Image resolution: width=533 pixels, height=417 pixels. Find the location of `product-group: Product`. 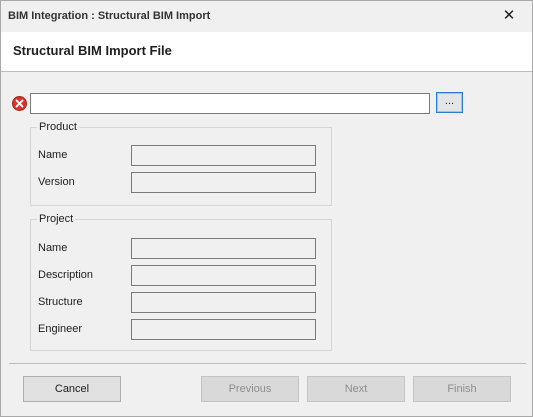

product-group: Product is located at coordinates (181, 163).